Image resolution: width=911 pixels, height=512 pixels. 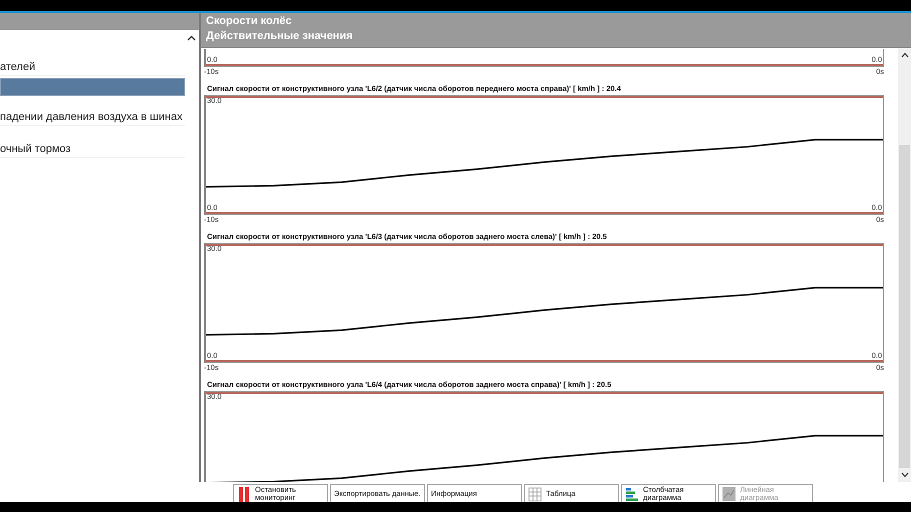 What do you see at coordinates (904, 55) in the screenshot?
I see `scroll-up-icon` at bounding box center [904, 55].